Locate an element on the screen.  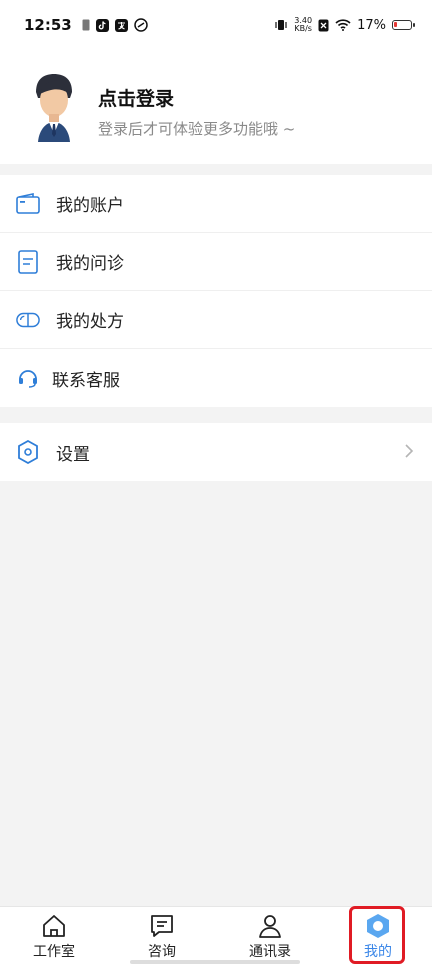
bottom-tab-bar: 工作室 咨询 通讯录 我的 is located at coordinates (216, 935).